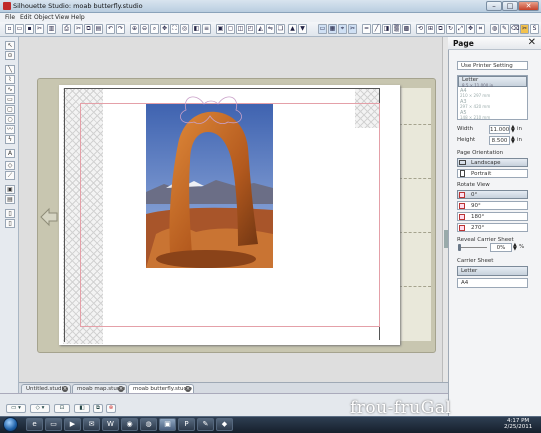 This screenshot has width=541, height=433. I want to click on ellipse-tool-icon: ○, so click(10, 119).